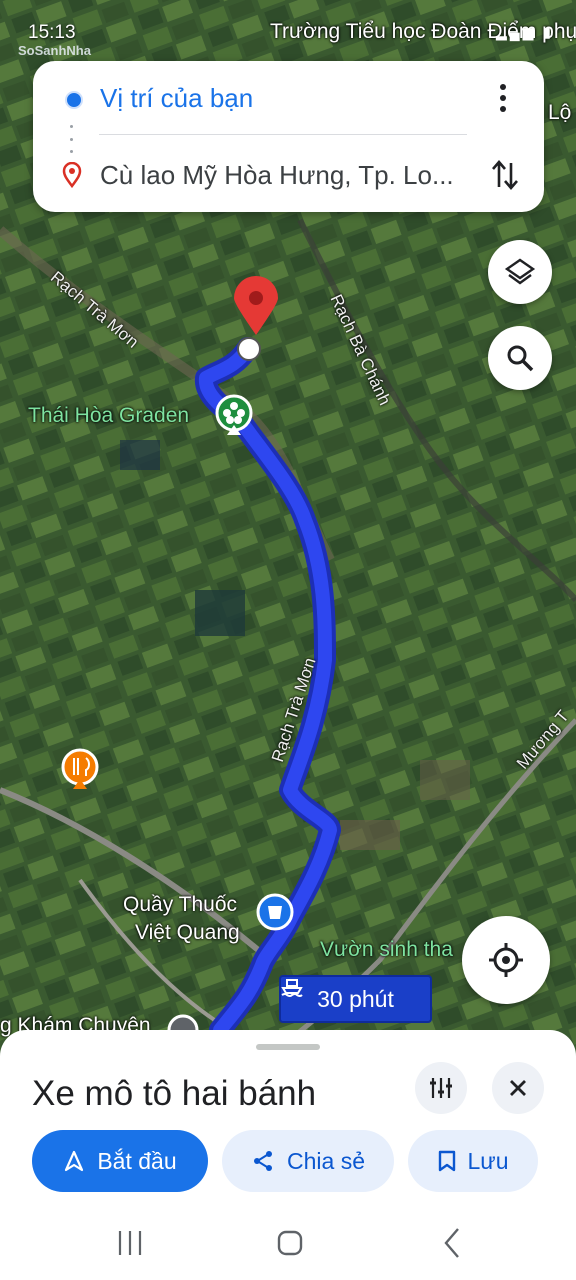 Image resolution: width=576 pixels, height=1280 pixels. I want to click on tune-icon, so click(441, 1088).